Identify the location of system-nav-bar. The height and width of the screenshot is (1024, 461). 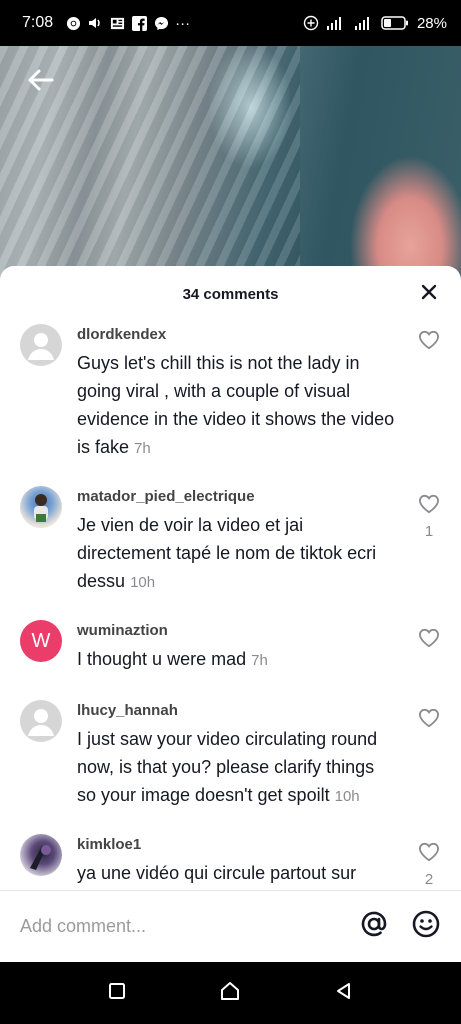
(230, 993).